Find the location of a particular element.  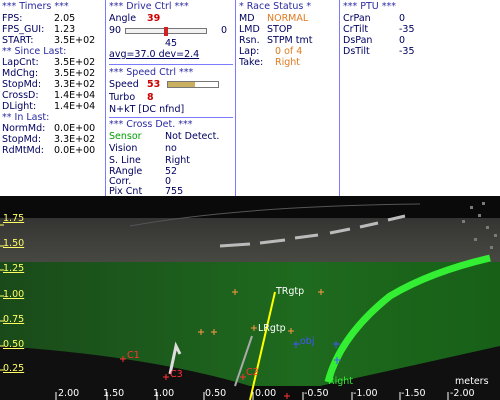

cross-value: Not Detect. is located at coordinates (192, 136).